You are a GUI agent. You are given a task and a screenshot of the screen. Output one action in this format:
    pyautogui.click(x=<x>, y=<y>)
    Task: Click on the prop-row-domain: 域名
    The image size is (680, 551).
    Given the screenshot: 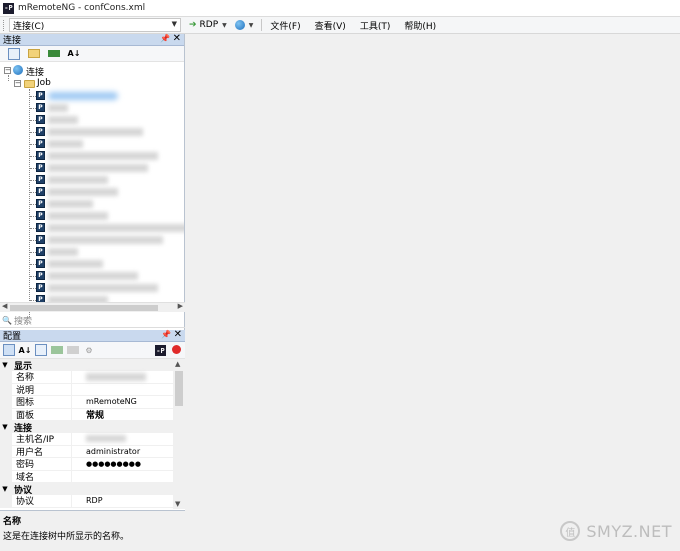 What is the action you would take?
    pyautogui.click(x=92, y=476)
    